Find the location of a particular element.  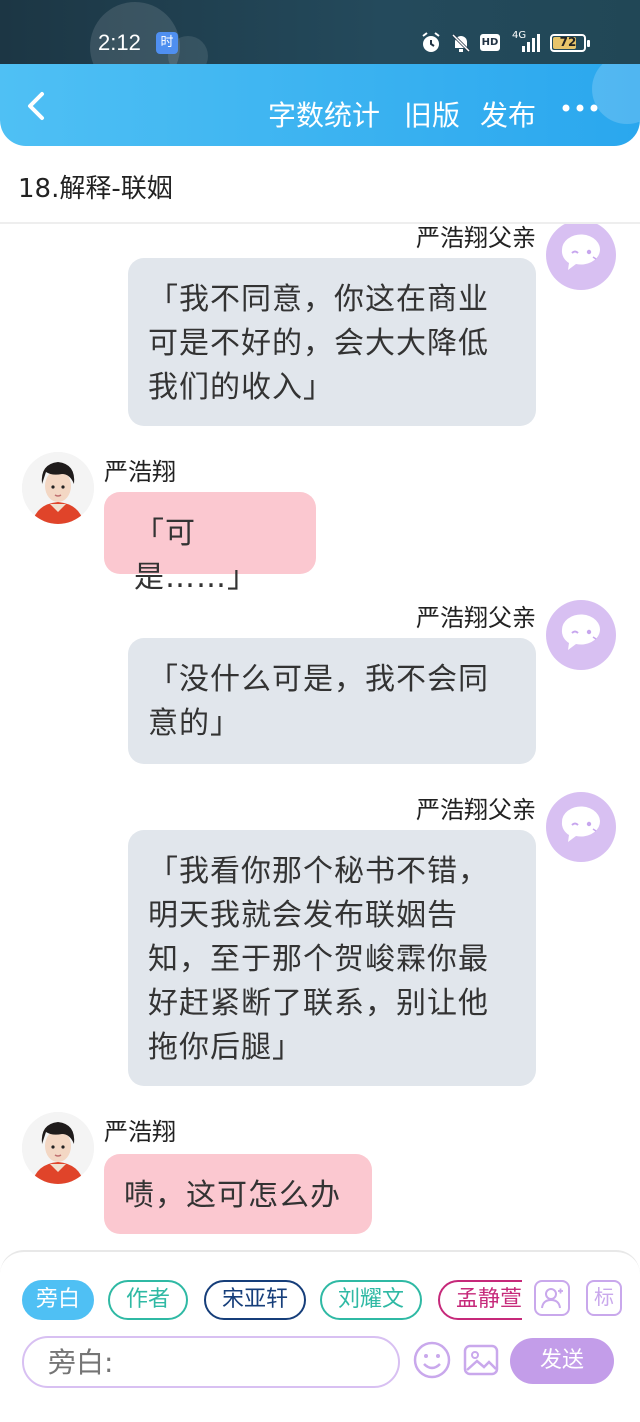

nav-bar: 字数统计 旧版 发布 is located at coordinates (320, 105).